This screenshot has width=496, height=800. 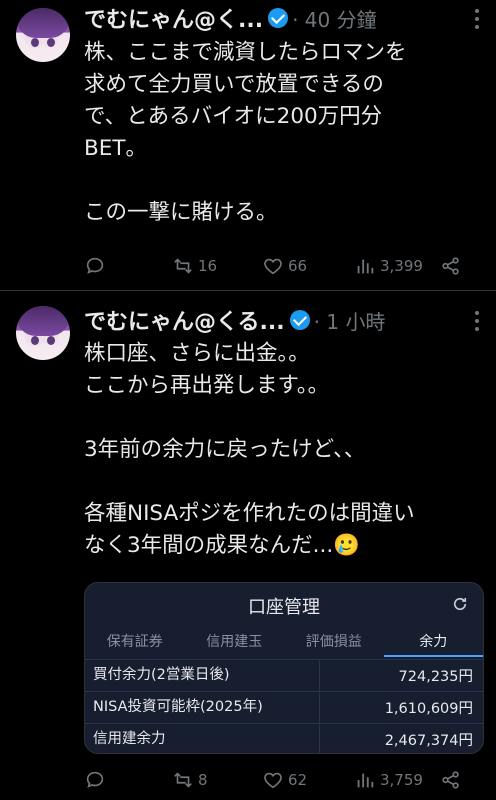 I want to click on like-count: 66, so click(x=298, y=266).